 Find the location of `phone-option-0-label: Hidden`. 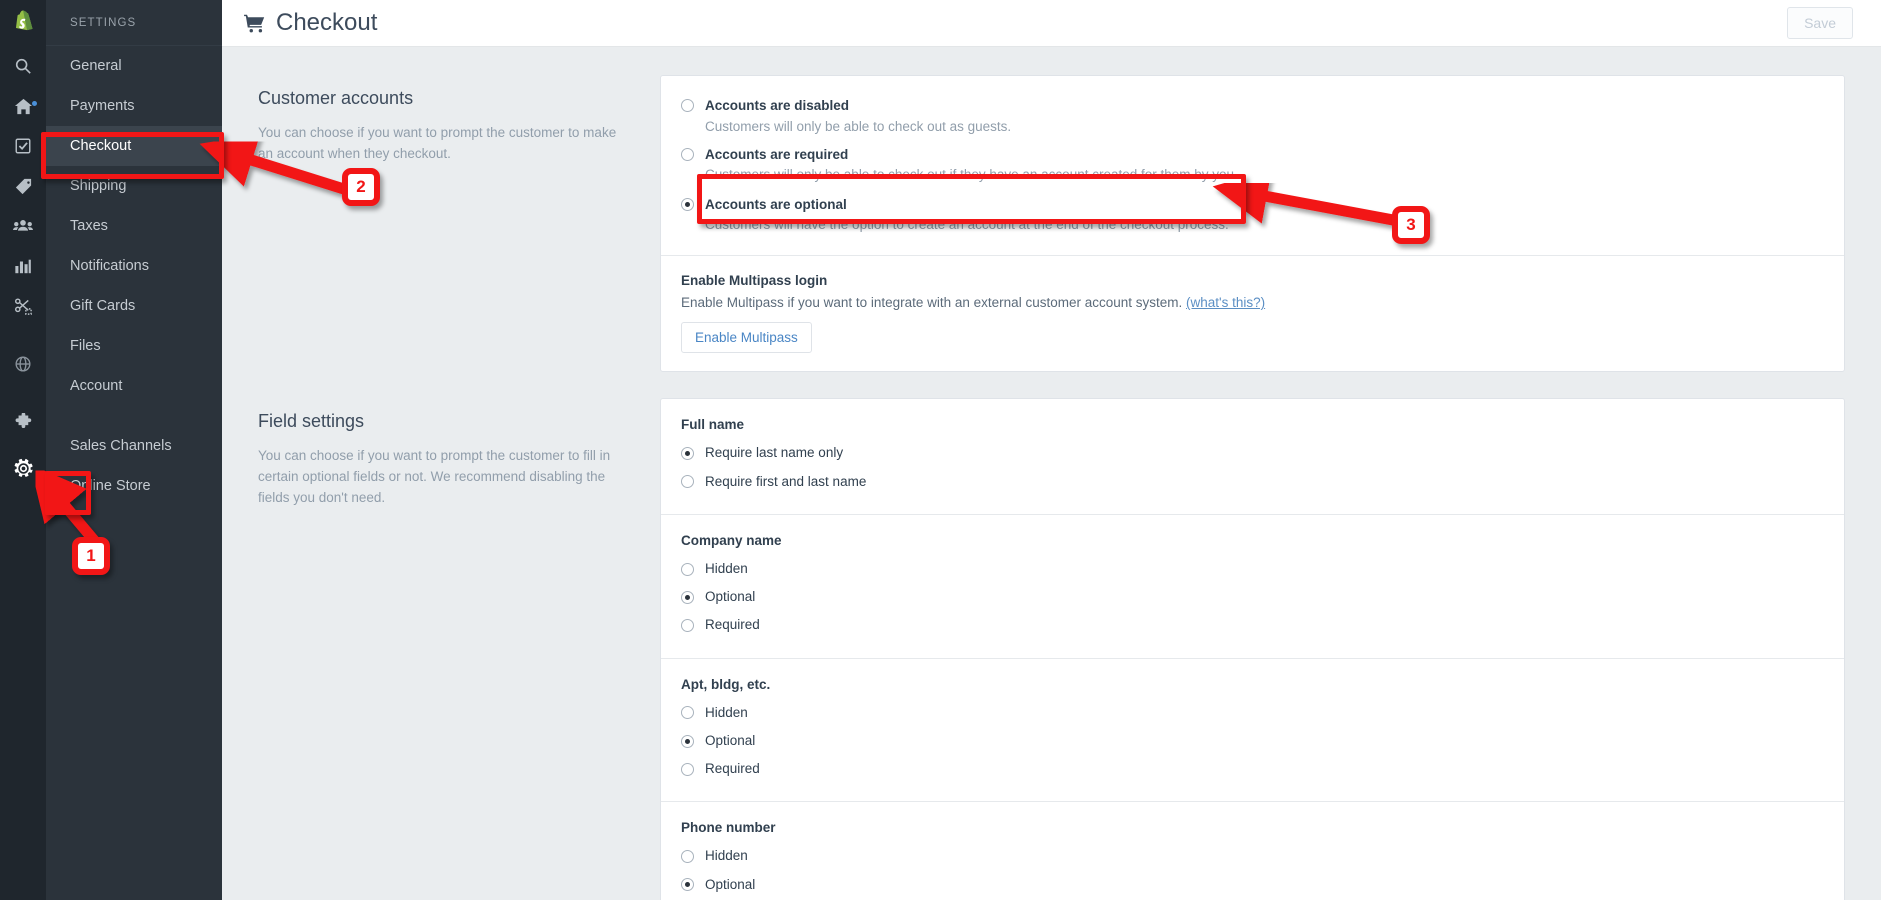

phone-option-0-label: Hidden is located at coordinates (726, 856).